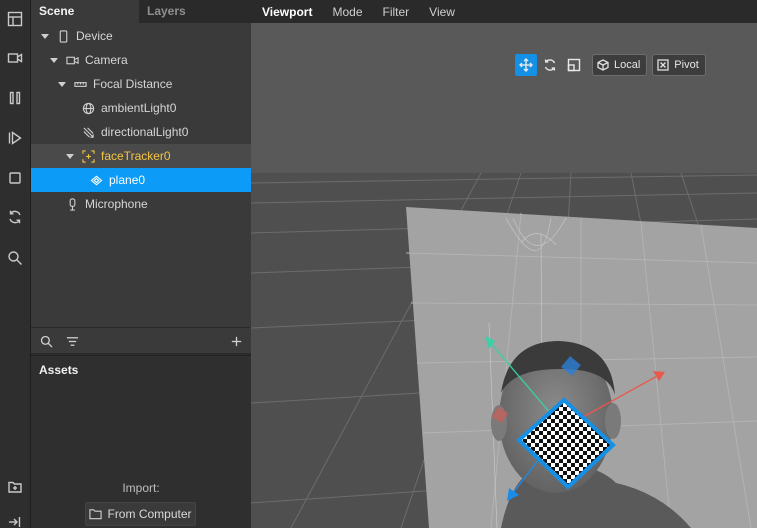 This screenshot has width=757, height=528. What do you see at coordinates (149, 514) in the screenshot?
I see `from-computer-label: From Computer` at bounding box center [149, 514].